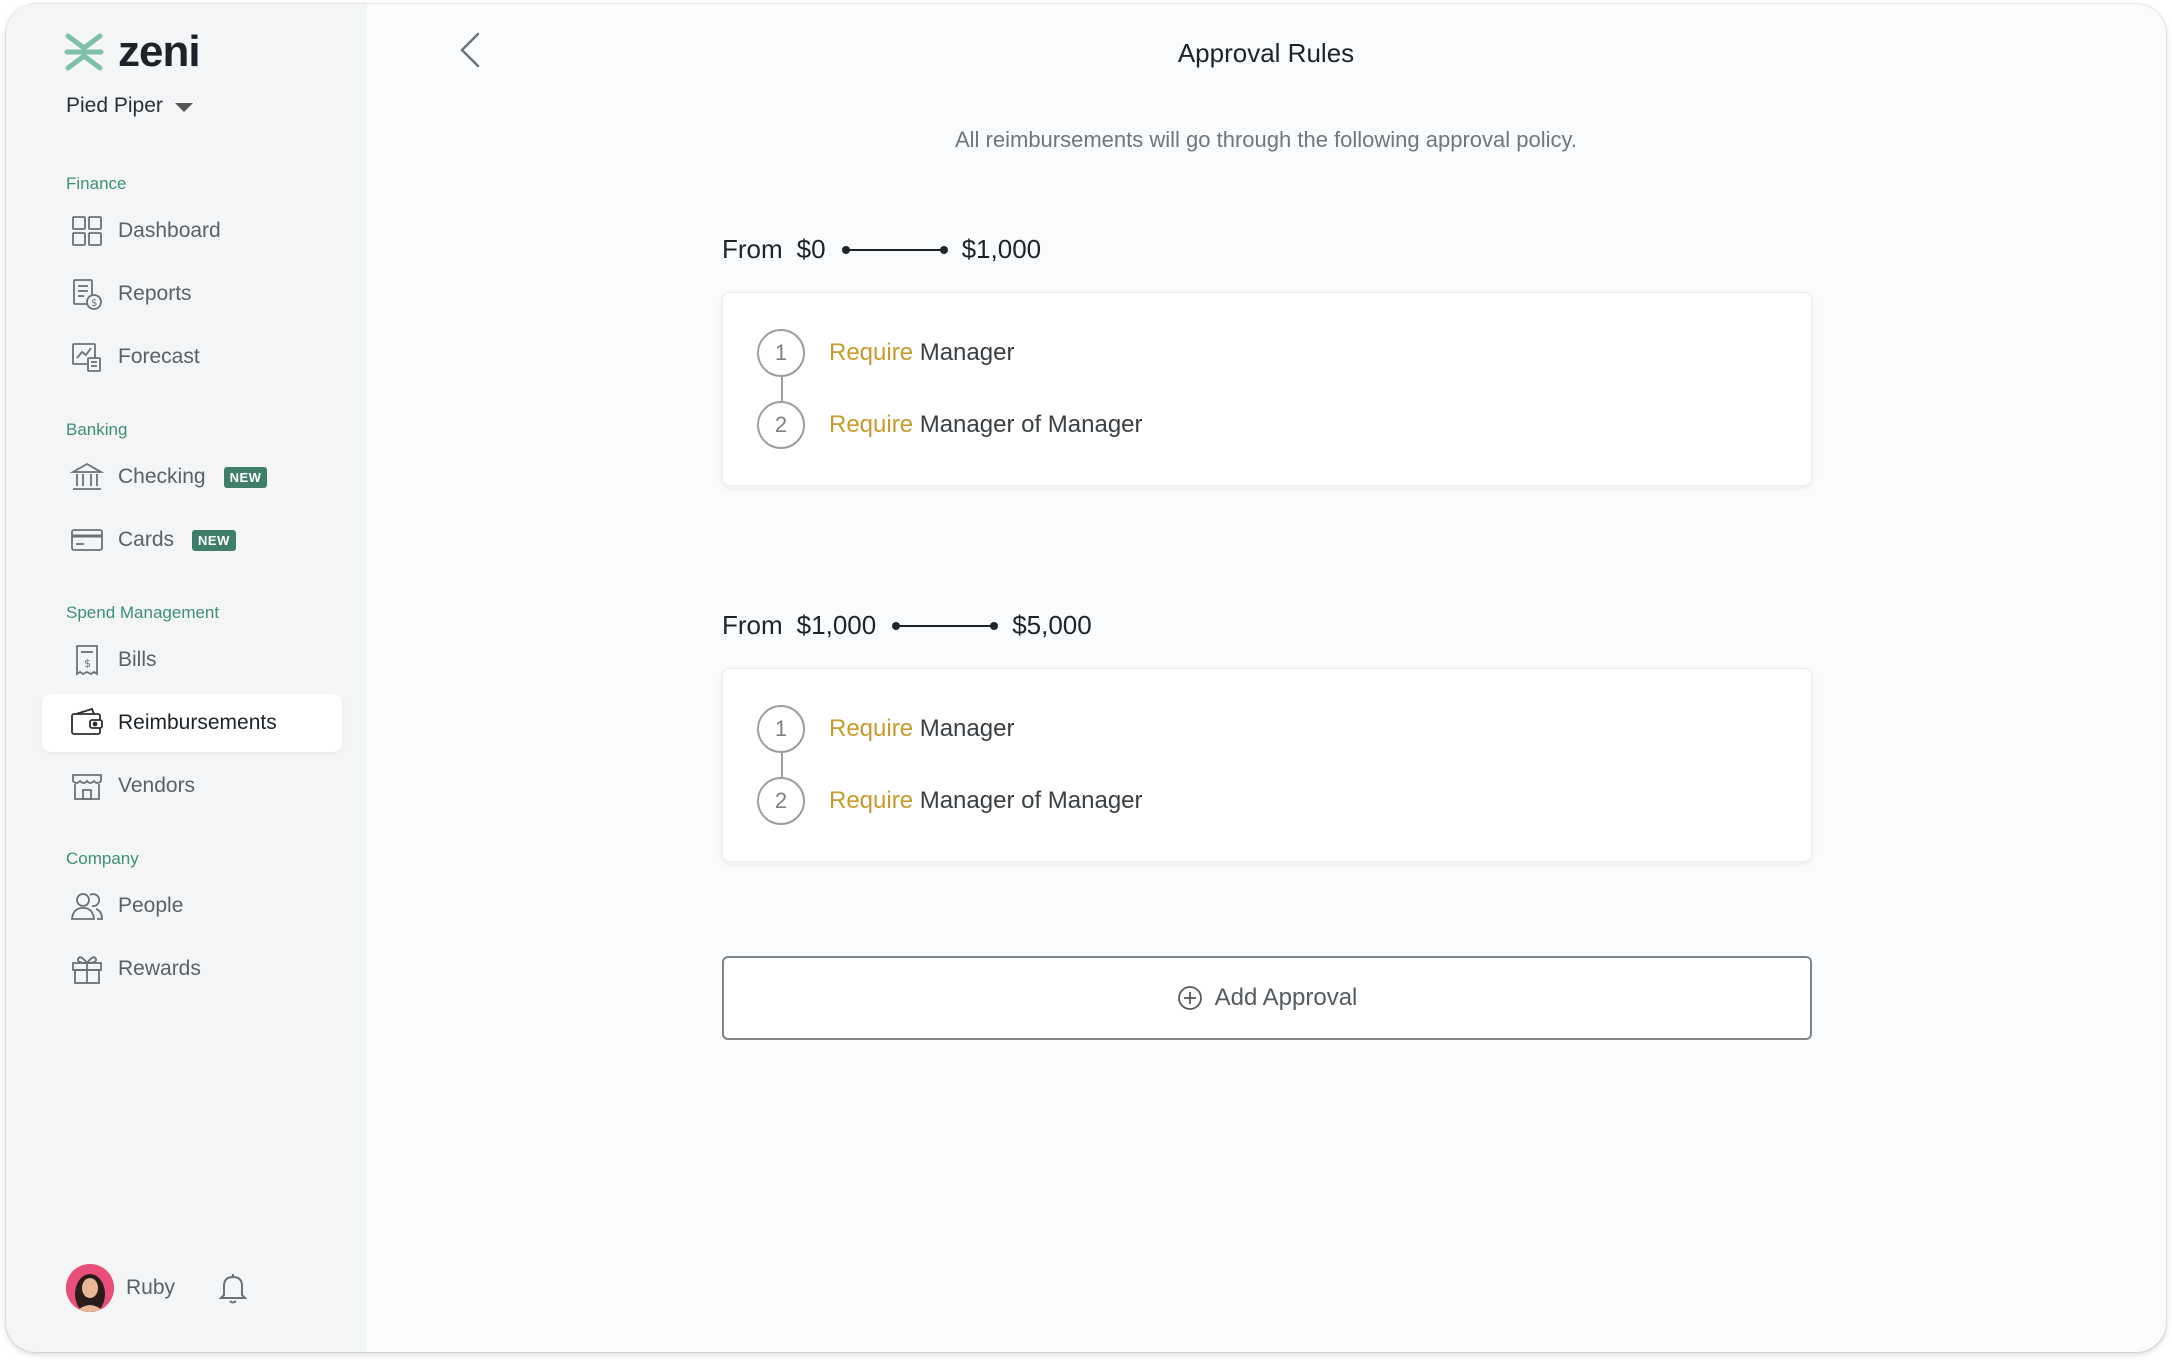  What do you see at coordinates (96, 183) in the screenshot?
I see `section-label-finance: Finance` at bounding box center [96, 183].